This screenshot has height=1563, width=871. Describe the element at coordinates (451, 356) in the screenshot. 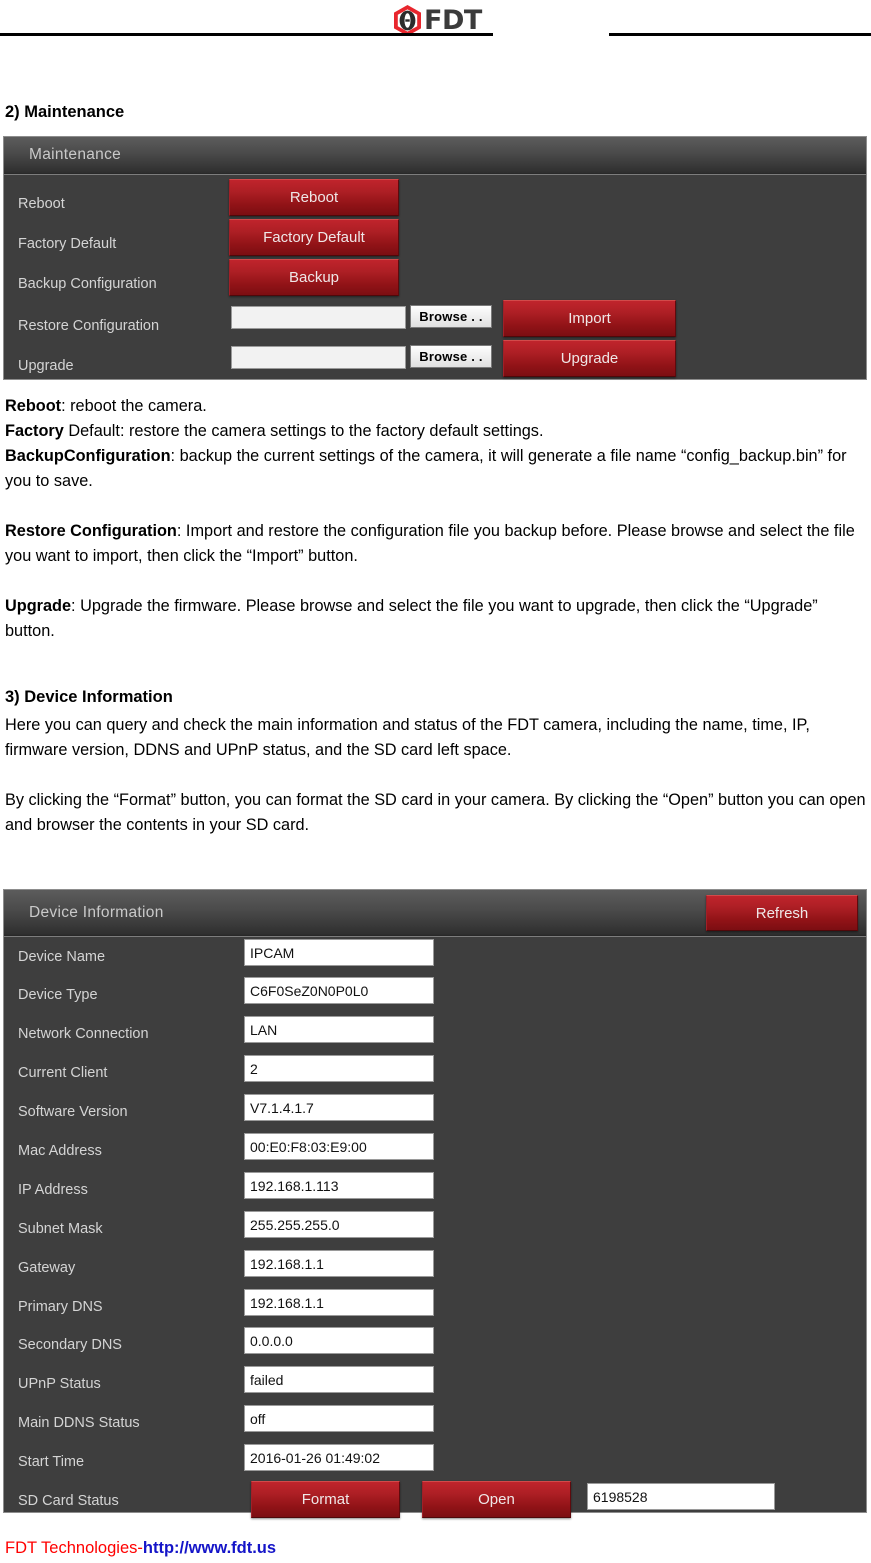

I see `upgrade-browse-button: Browse . .` at that location.